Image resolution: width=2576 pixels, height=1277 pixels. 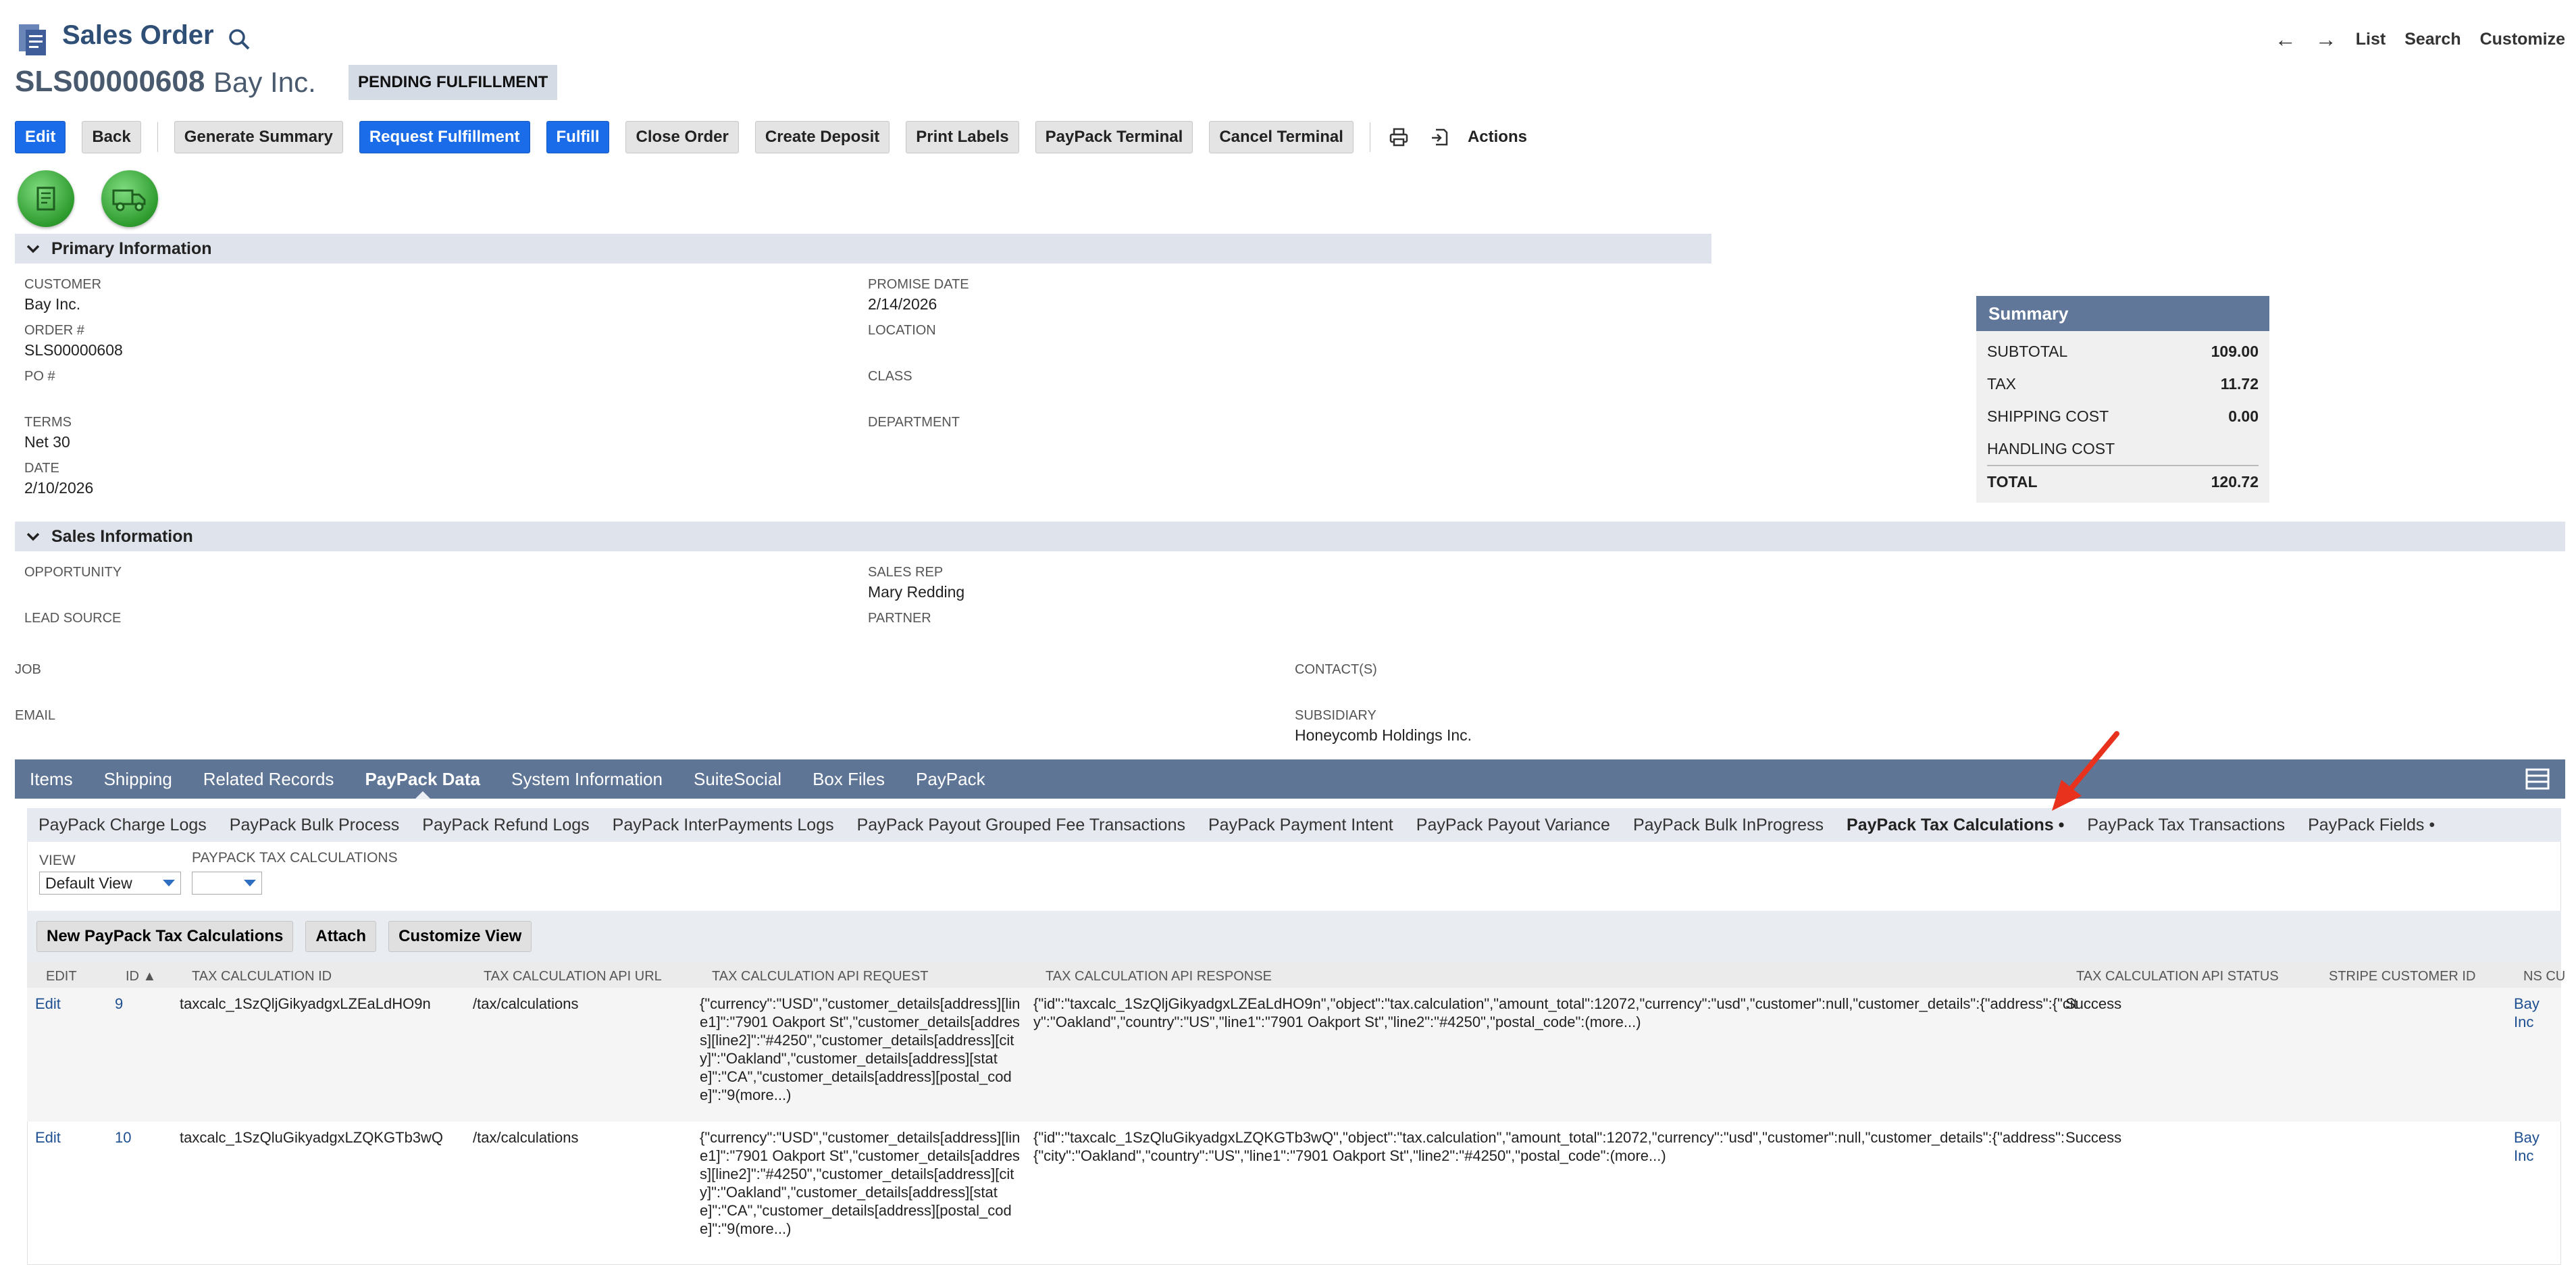 I want to click on print-icon, so click(x=1399, y=137).